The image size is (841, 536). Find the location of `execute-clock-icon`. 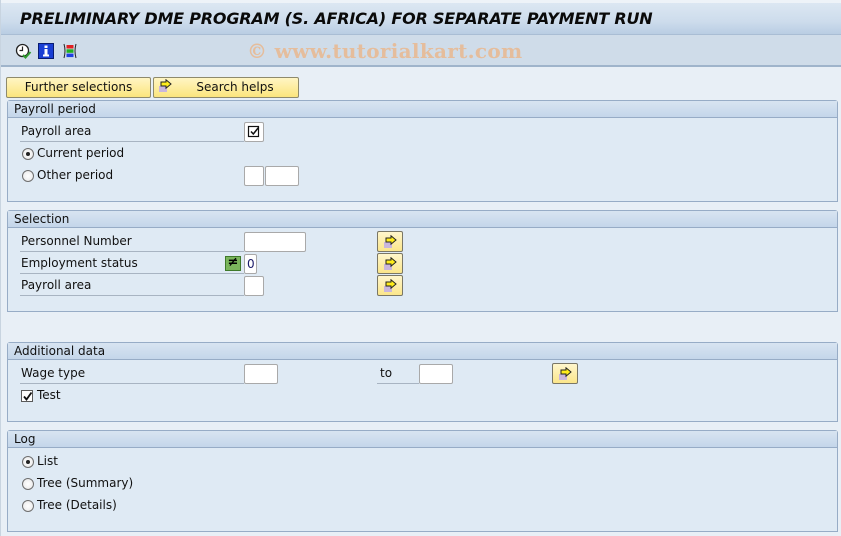

execute-clock-icon is located at coordinates (23, 51).